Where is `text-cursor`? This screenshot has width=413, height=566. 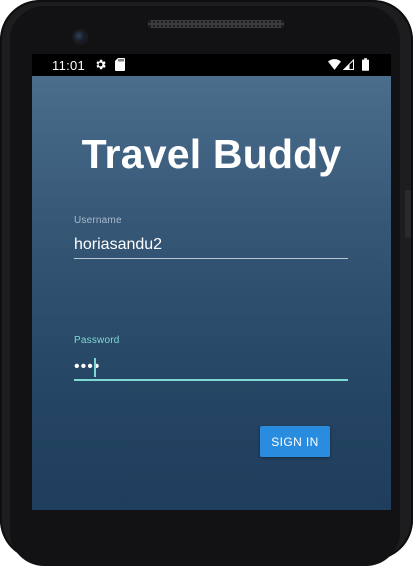 text-cursor is located at coordinates (95, 367).